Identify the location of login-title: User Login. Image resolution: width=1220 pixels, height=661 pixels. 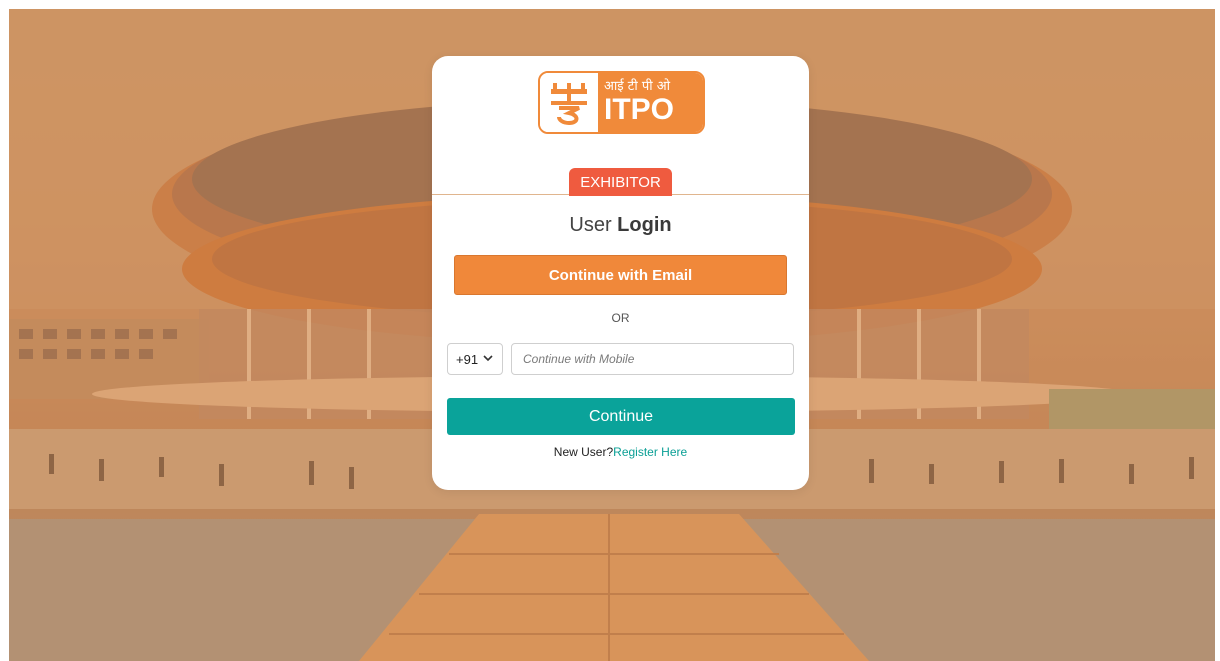
(620, 225).